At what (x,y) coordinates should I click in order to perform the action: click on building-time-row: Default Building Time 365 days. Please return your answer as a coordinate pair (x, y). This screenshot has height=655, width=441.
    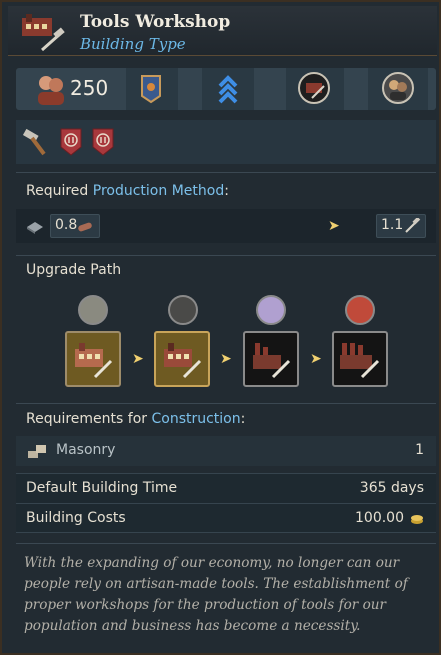
    Looking at the image, I should click on (226, 488).